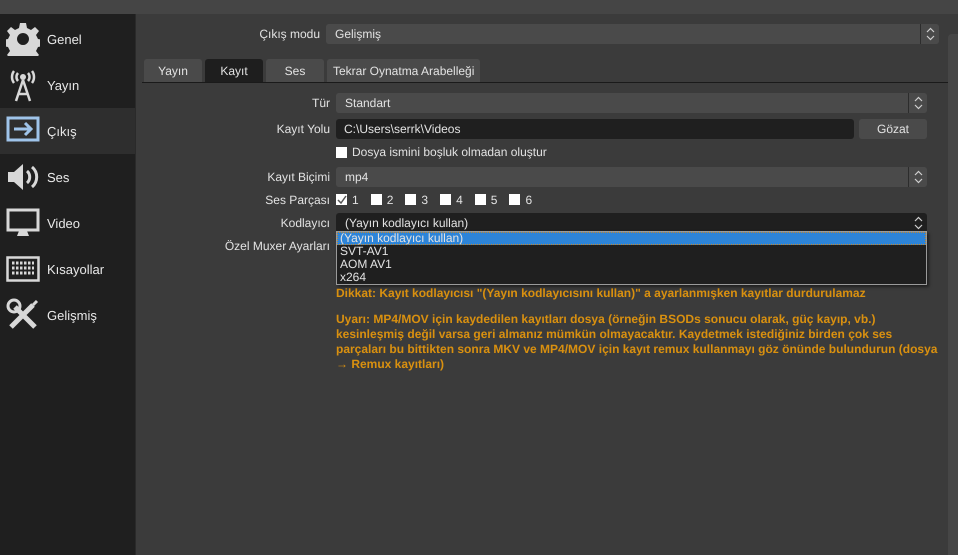 The width and height of the screenshot is (958, 555). What do you see at coordinates (631, 251) in the screenshot?
I see `dropdown-option: SVT-AV1` at bounding box center [631, 251].